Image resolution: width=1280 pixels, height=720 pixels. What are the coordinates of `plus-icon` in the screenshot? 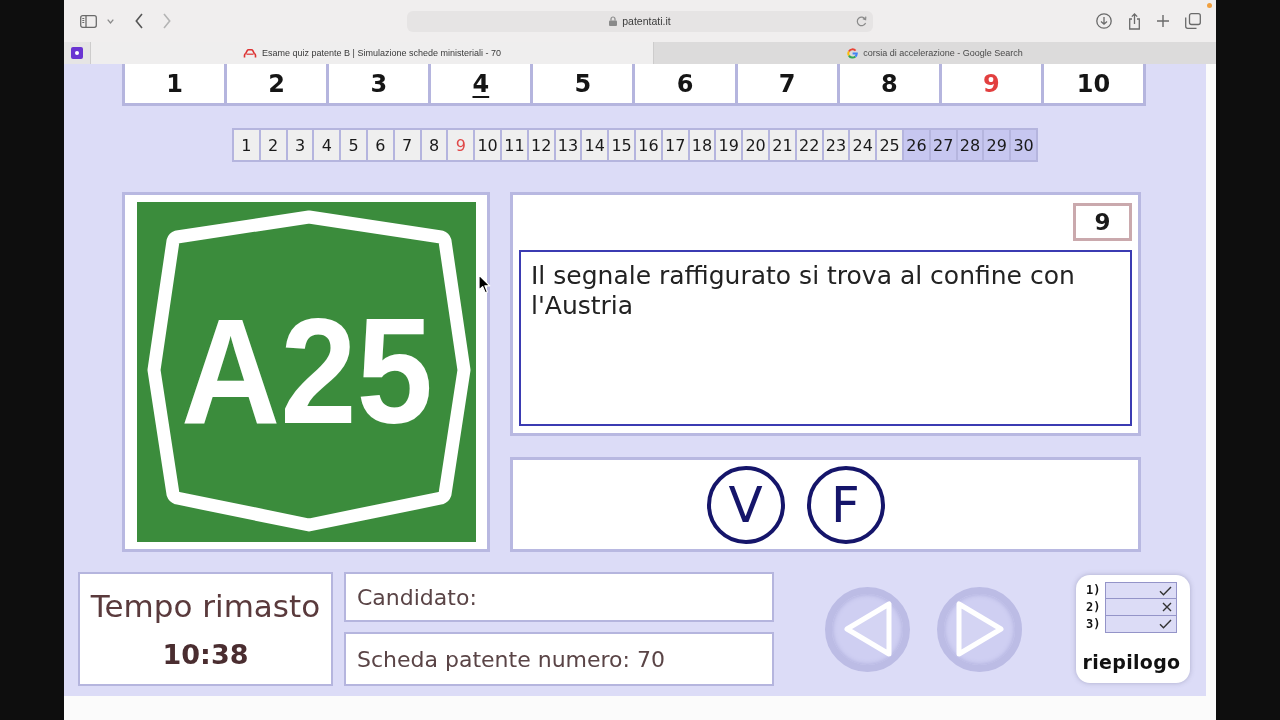 It's located at (1163, 21).